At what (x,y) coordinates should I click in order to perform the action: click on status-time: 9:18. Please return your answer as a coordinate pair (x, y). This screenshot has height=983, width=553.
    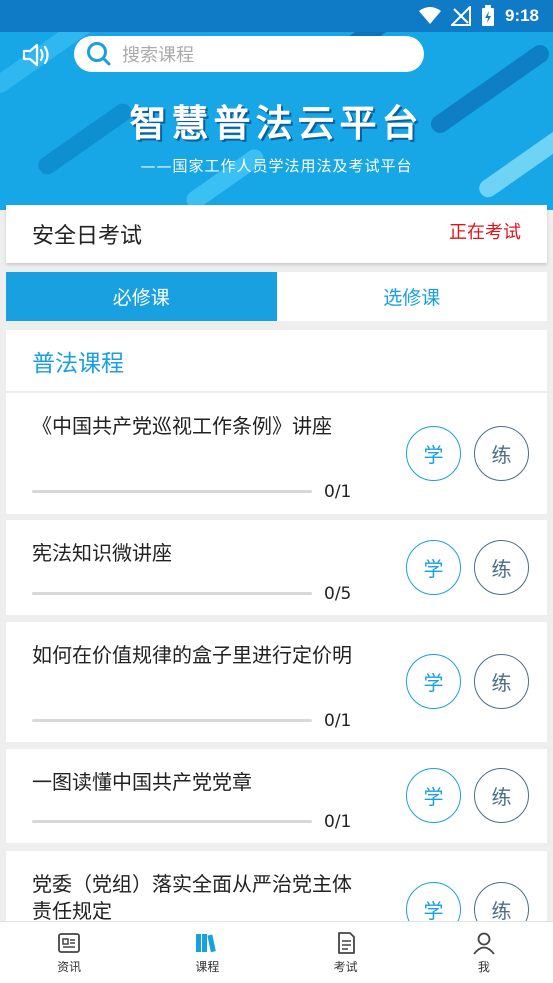
    Looking at the image, I should click on (521, 15).